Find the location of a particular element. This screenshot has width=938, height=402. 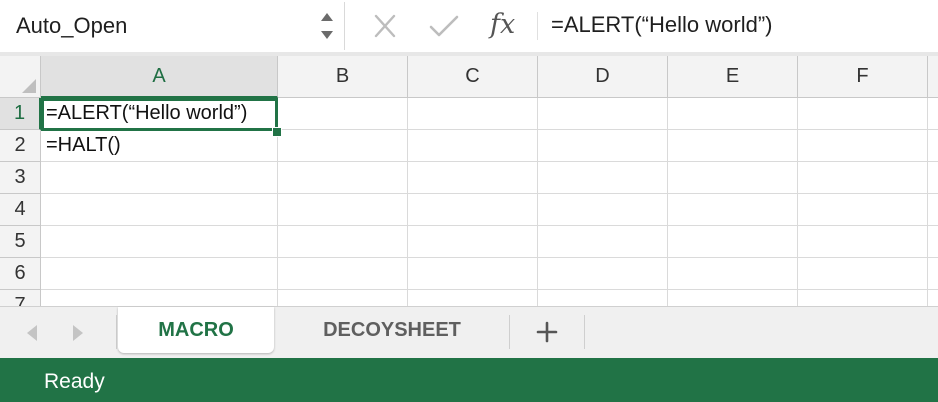

formula-input: =ALERT(“Hello world”) is located at coordinates (661, 25).